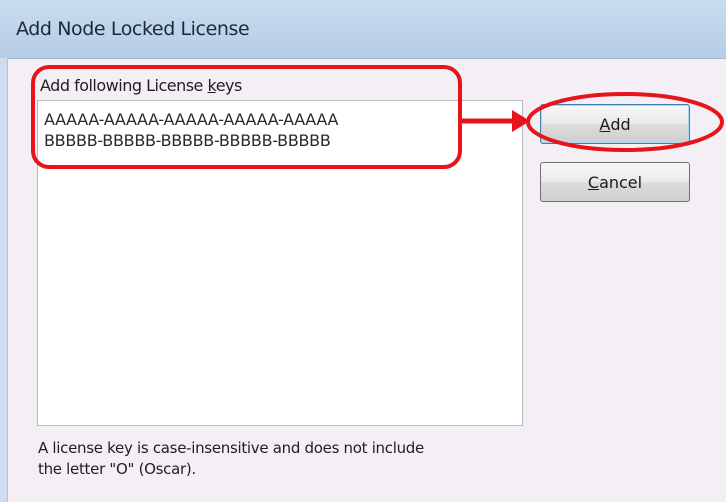 Image resolution: width=726 pixels, height=502 pixels. I want to click on note-line-2: the letter "O" (Oscar)., so click(117, 469).